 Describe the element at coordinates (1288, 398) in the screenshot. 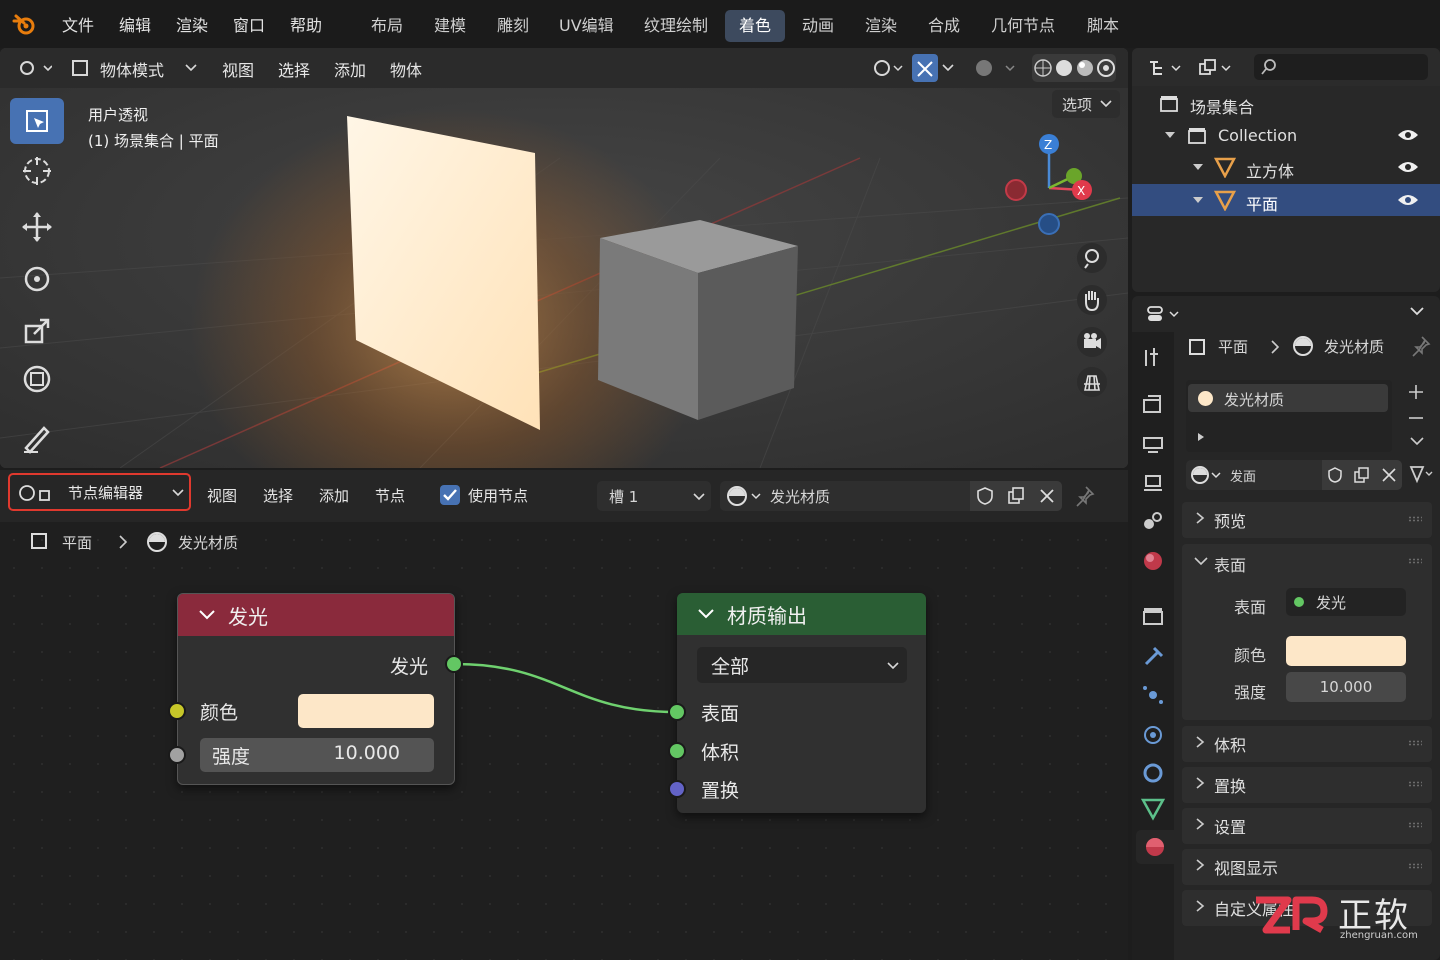

I see `material-slot-row: 发光材质` at that location.